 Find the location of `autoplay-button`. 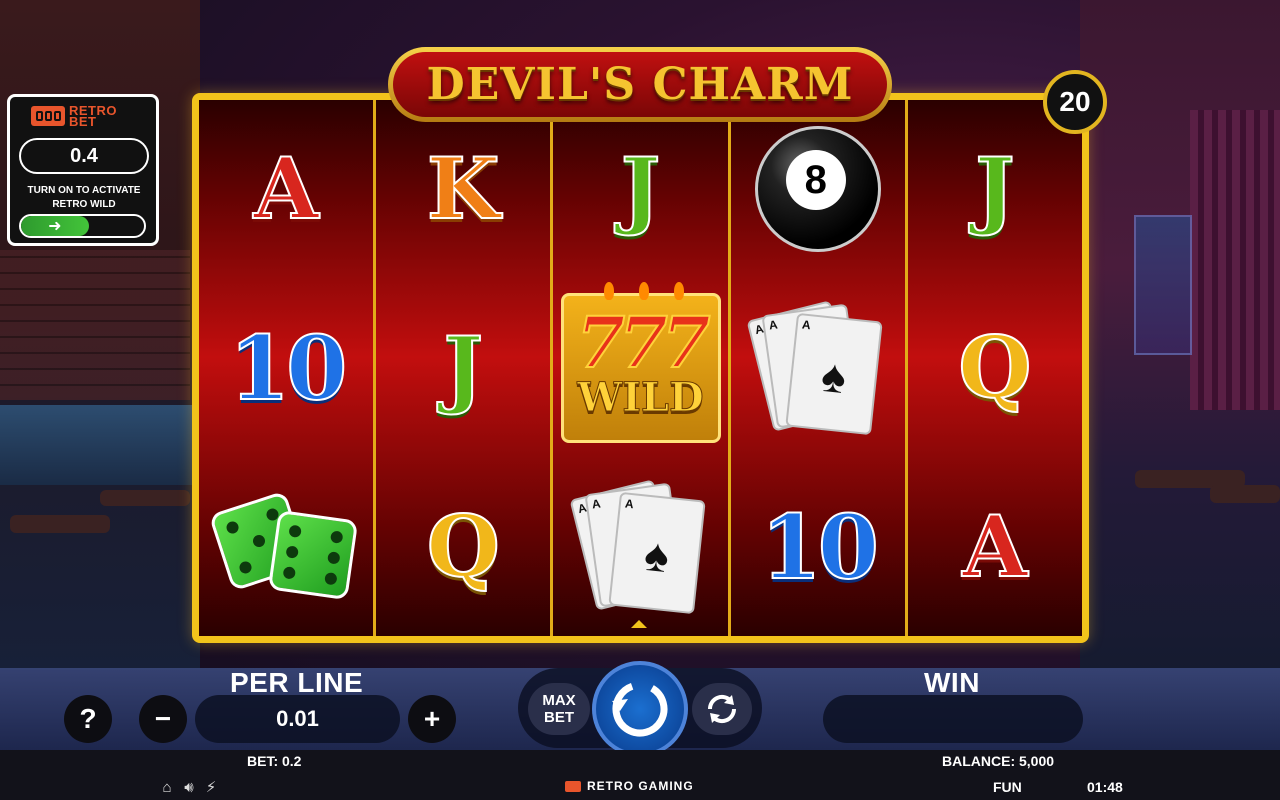

autoplay-button is located at coordinates (722, 709).